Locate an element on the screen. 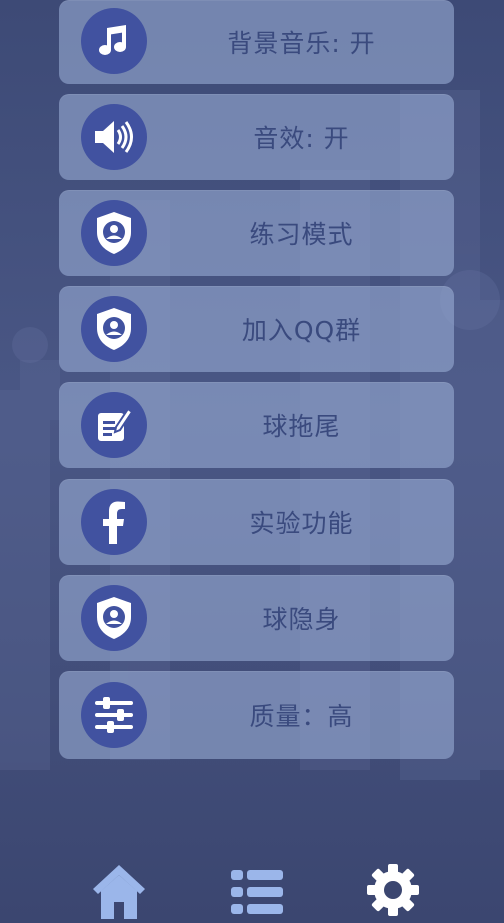 This screenshot has width=504, height=923. sound-effects-toggle: 音效: 开 is located at coordinates (256, 137).